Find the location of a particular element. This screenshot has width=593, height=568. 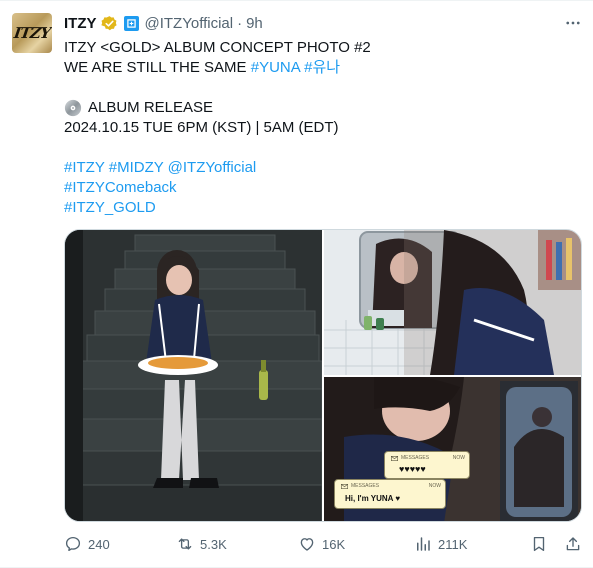

like-button: 16K is located at coordinates (321, 544).